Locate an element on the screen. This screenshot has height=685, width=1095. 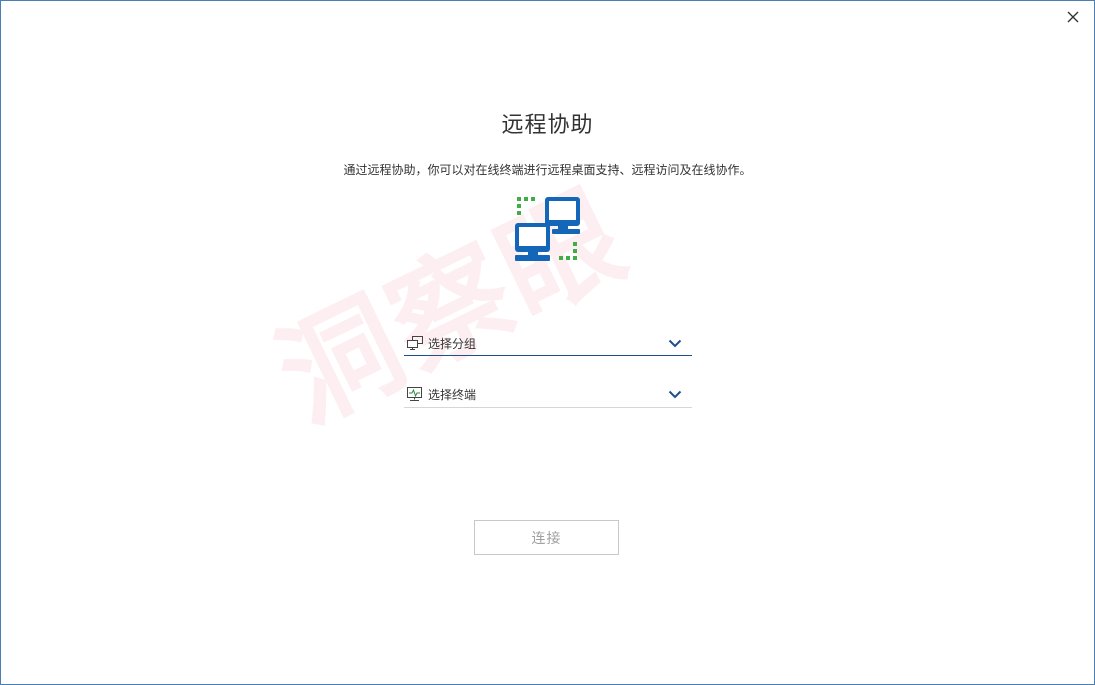
close-icon is located at coordinates (1073, 17).